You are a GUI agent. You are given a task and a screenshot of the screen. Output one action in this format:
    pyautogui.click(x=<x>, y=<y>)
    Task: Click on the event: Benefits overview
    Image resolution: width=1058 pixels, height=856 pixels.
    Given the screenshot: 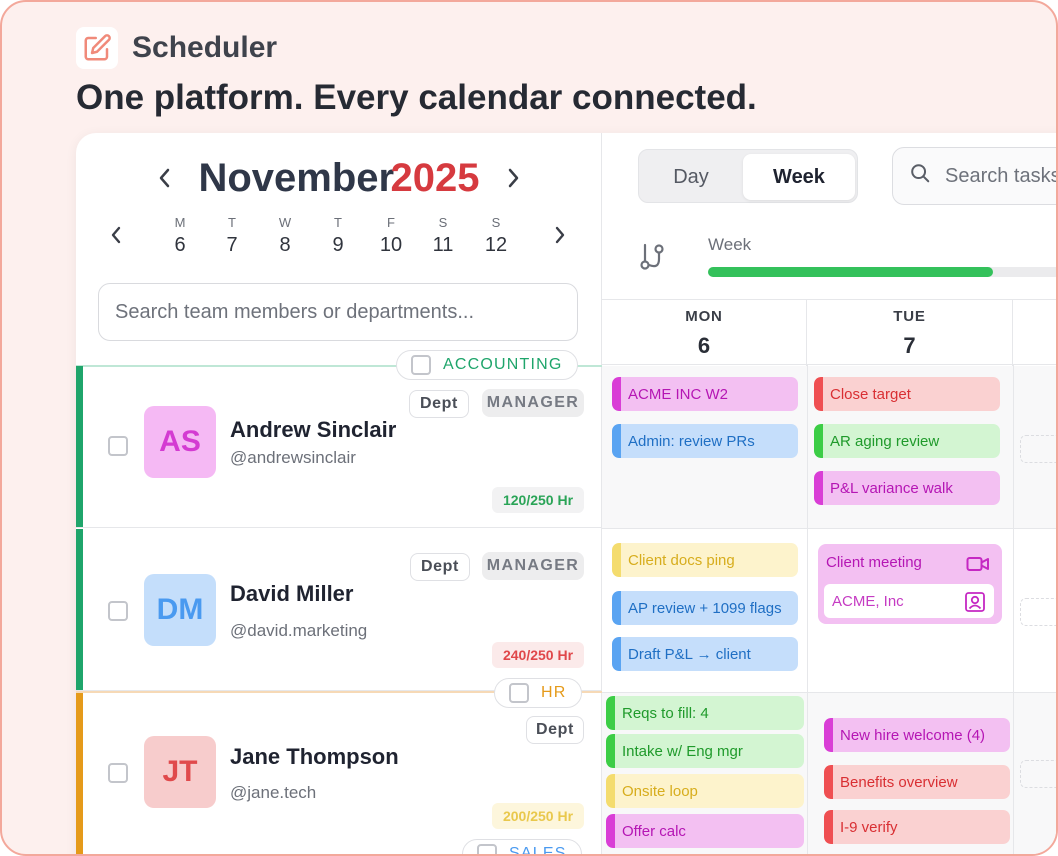 What is the action you would take?
    pyautogui.click(x=917, y=782)
    